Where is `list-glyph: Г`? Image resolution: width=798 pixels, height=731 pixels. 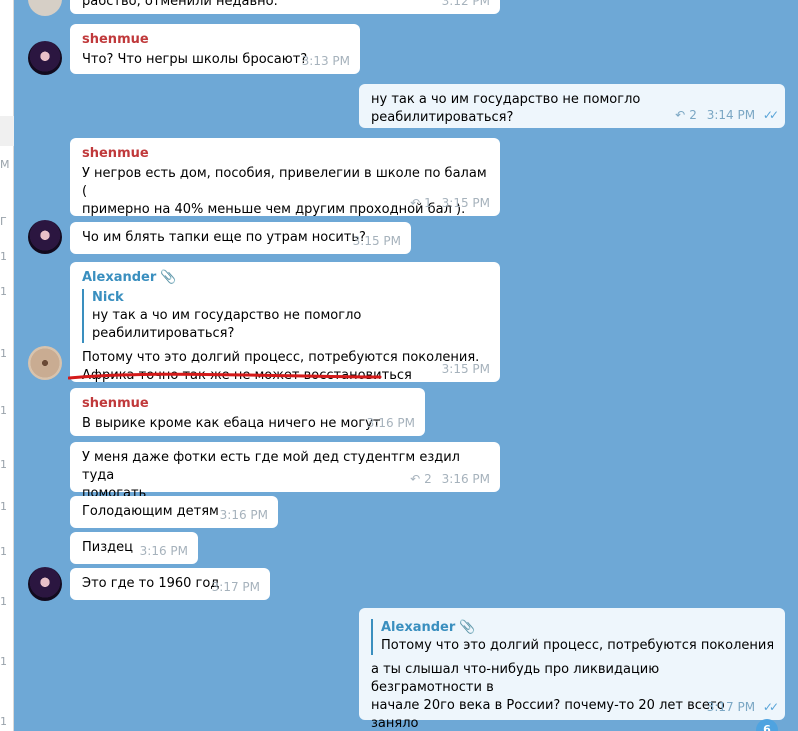
list-glyph: Г is located at coordinates (3, 221).